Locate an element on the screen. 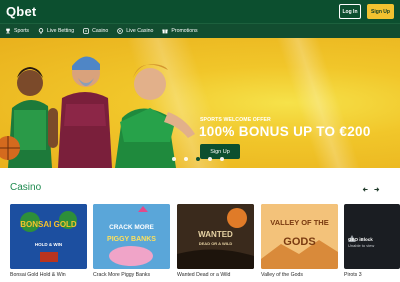  nav-item-sports: Sports is located at coordinates (17, 31).